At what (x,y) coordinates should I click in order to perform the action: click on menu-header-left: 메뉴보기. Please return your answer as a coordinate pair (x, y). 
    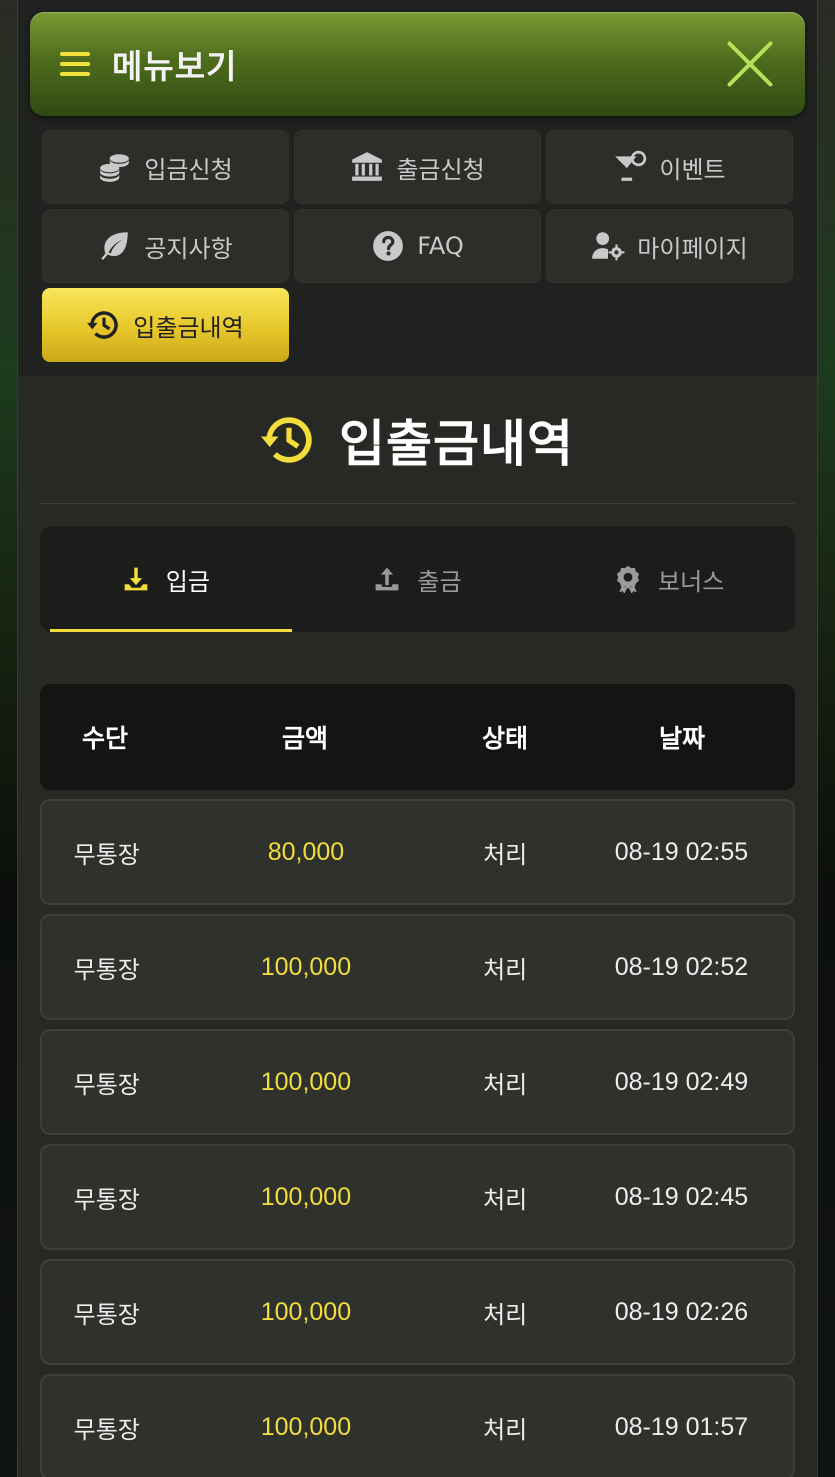
    Looking at the image, I should click on (148, 64).